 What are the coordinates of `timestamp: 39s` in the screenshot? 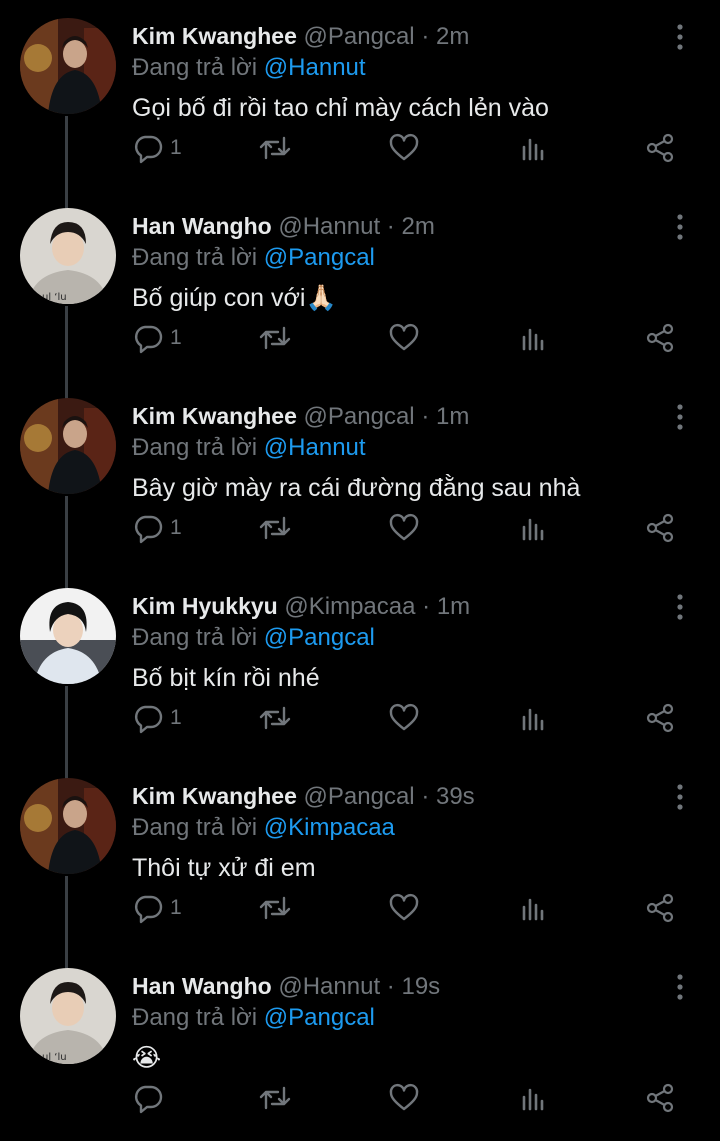 It's located at (455, 796).